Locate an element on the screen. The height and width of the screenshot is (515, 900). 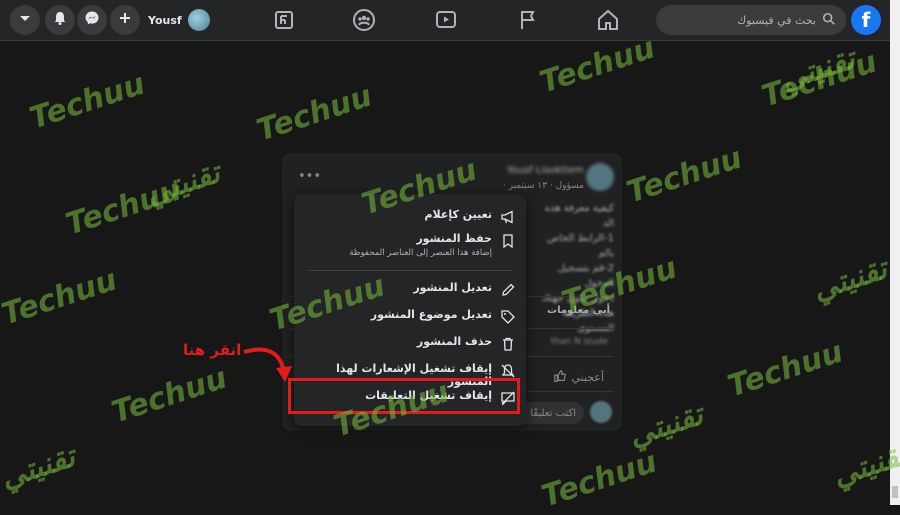
profile-shortcut: Yousf is located at coordinates (179, 20).